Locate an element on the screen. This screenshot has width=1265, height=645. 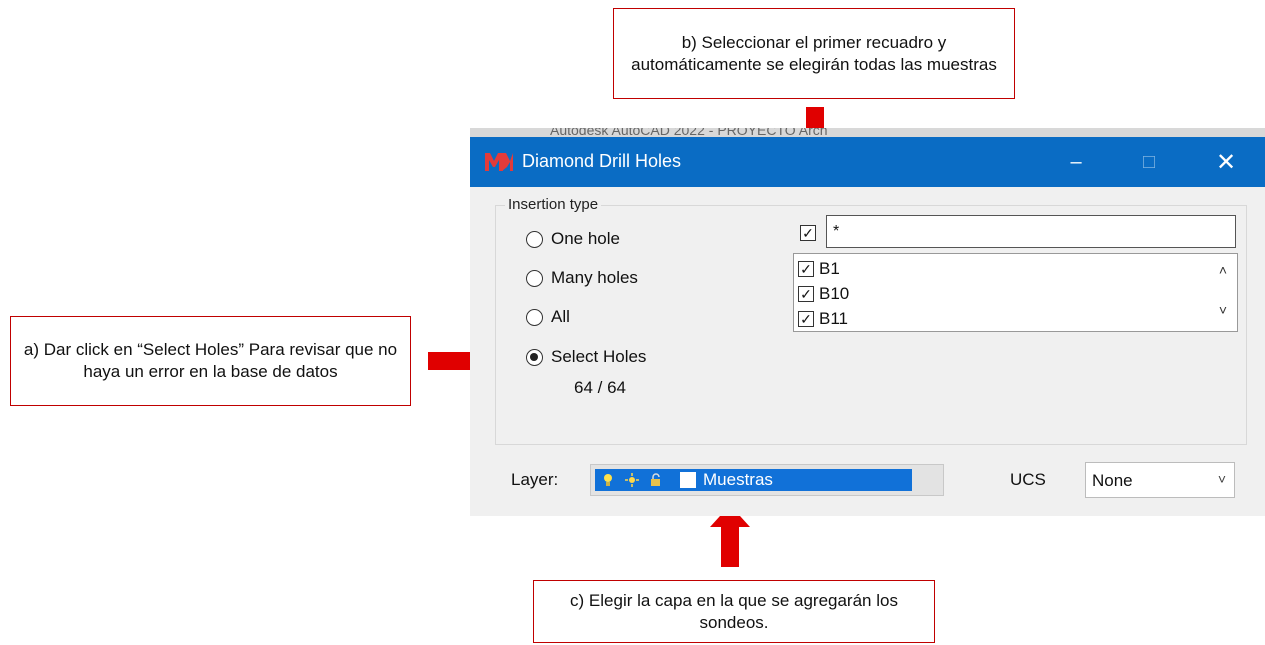
square-icon: □ is located at coordinates (1149, 161).